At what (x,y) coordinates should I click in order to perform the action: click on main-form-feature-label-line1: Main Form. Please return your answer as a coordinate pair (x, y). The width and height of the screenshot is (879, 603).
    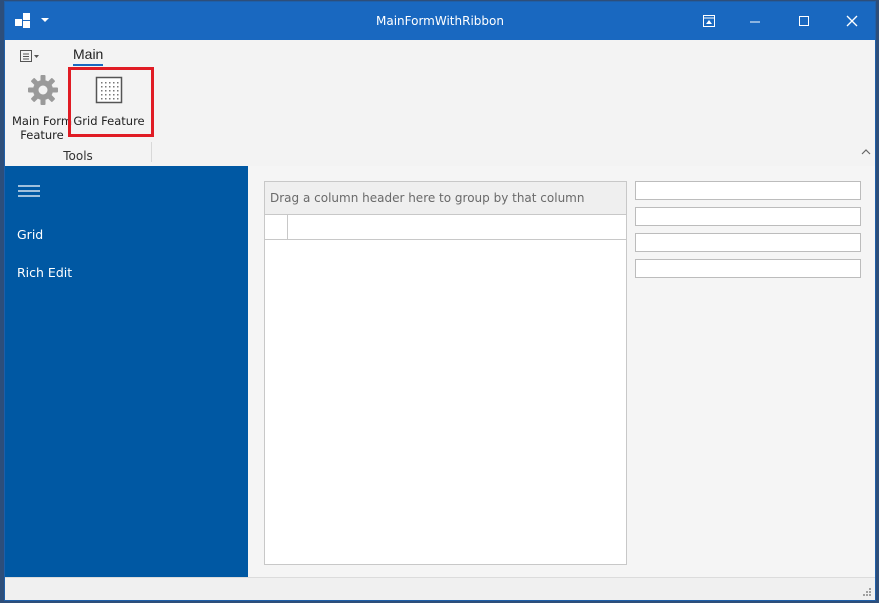
    Looking at the image, I should click on (42, 121).